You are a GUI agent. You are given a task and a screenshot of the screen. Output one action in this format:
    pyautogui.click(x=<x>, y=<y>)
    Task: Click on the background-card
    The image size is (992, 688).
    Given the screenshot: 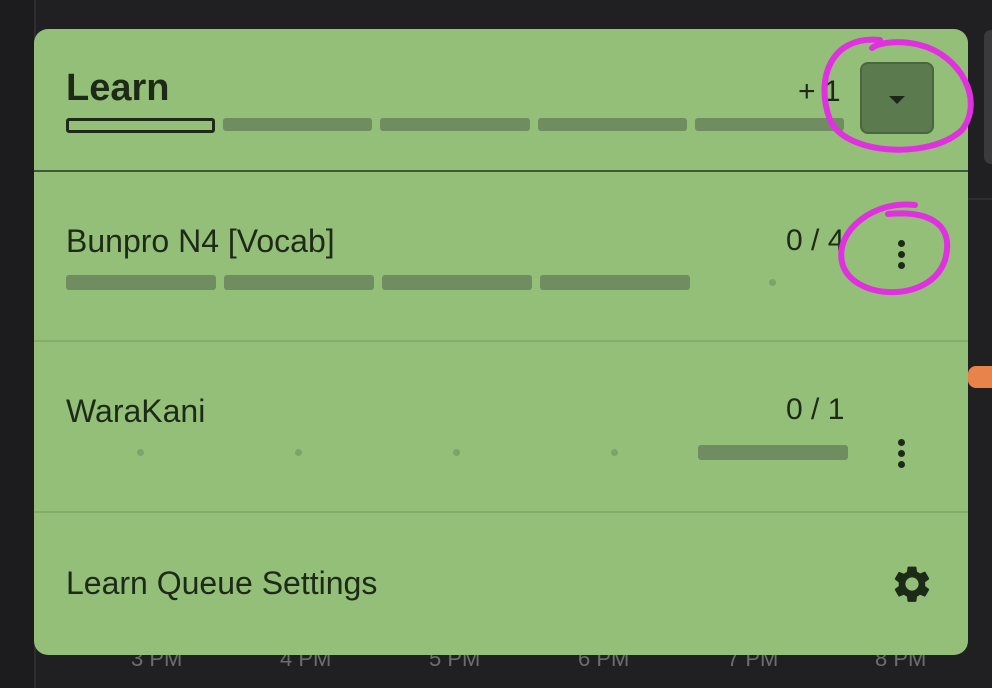 What is the action you would take?
    pyautogui.click(x=988, y=97)
    